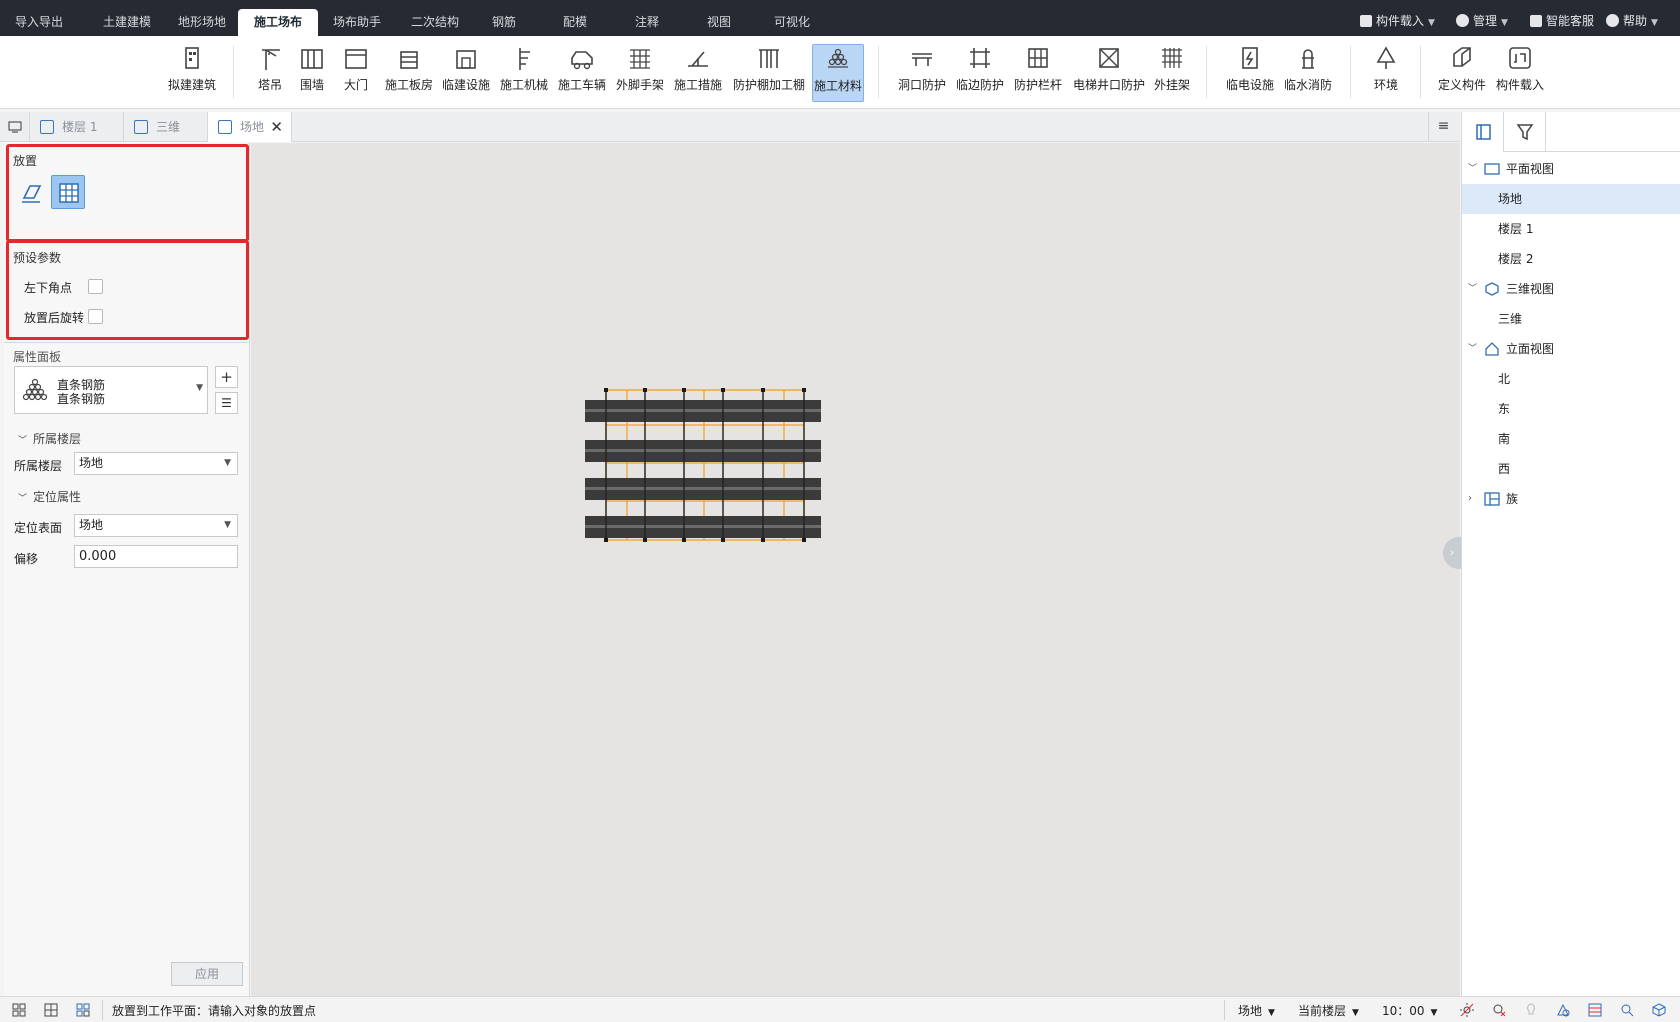  Describe the element at coordinates (1485, 21) in the screenshot. I see `manage-label: 管理` at that location.